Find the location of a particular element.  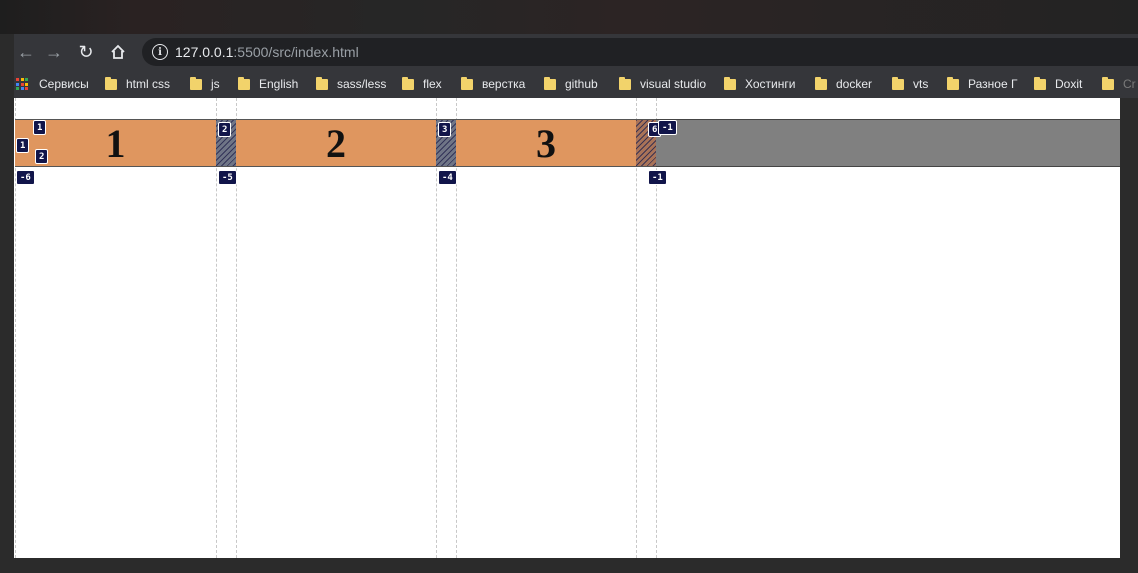

grid-item-label: 2 is located at coordinates (336, 143).